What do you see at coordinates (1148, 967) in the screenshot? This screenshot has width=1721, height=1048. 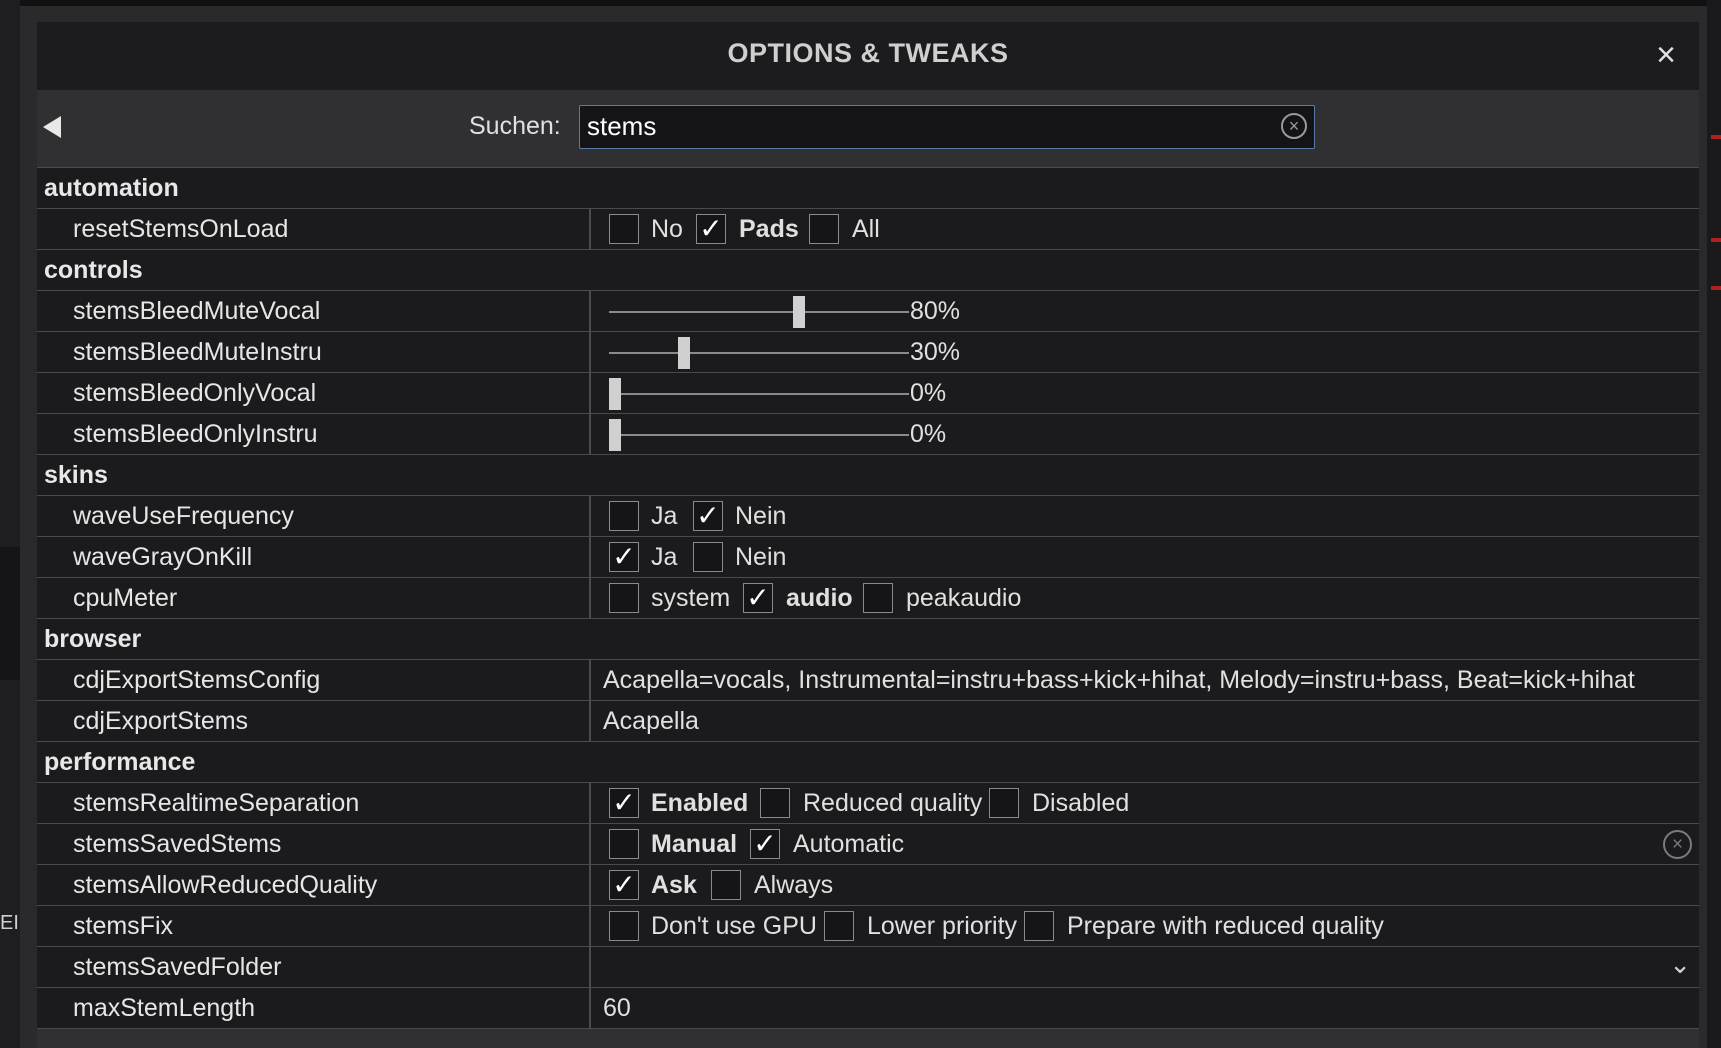 I see `option-value: ⌄` at bounding box center [1148, 967].